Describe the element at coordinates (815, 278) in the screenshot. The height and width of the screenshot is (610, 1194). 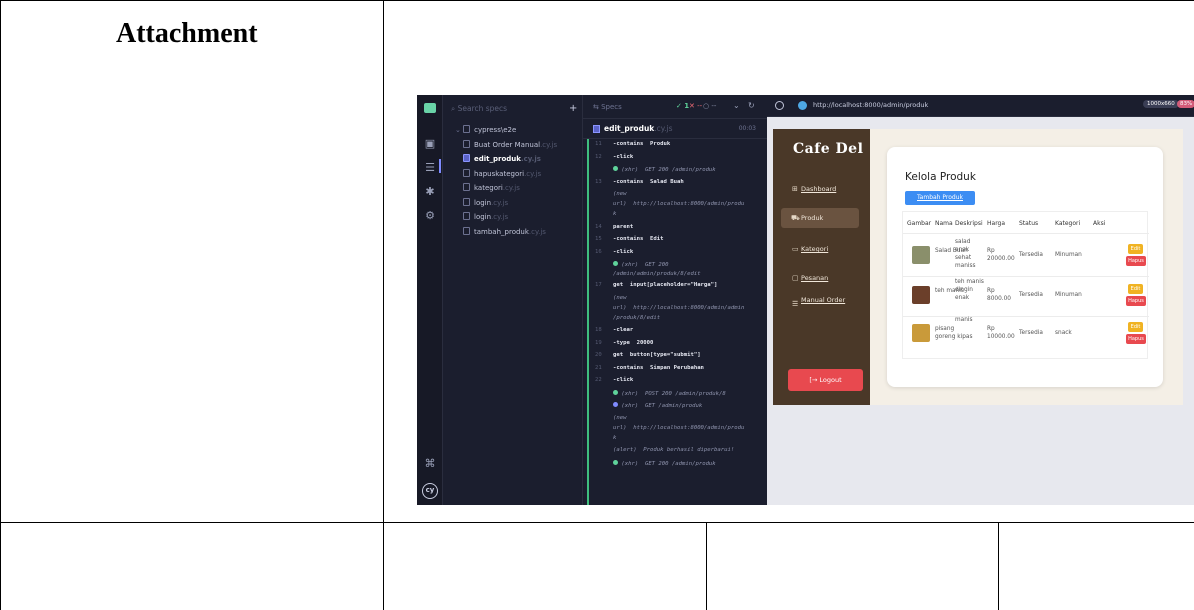
I see `nav-item-label: Pesanan` at that location.